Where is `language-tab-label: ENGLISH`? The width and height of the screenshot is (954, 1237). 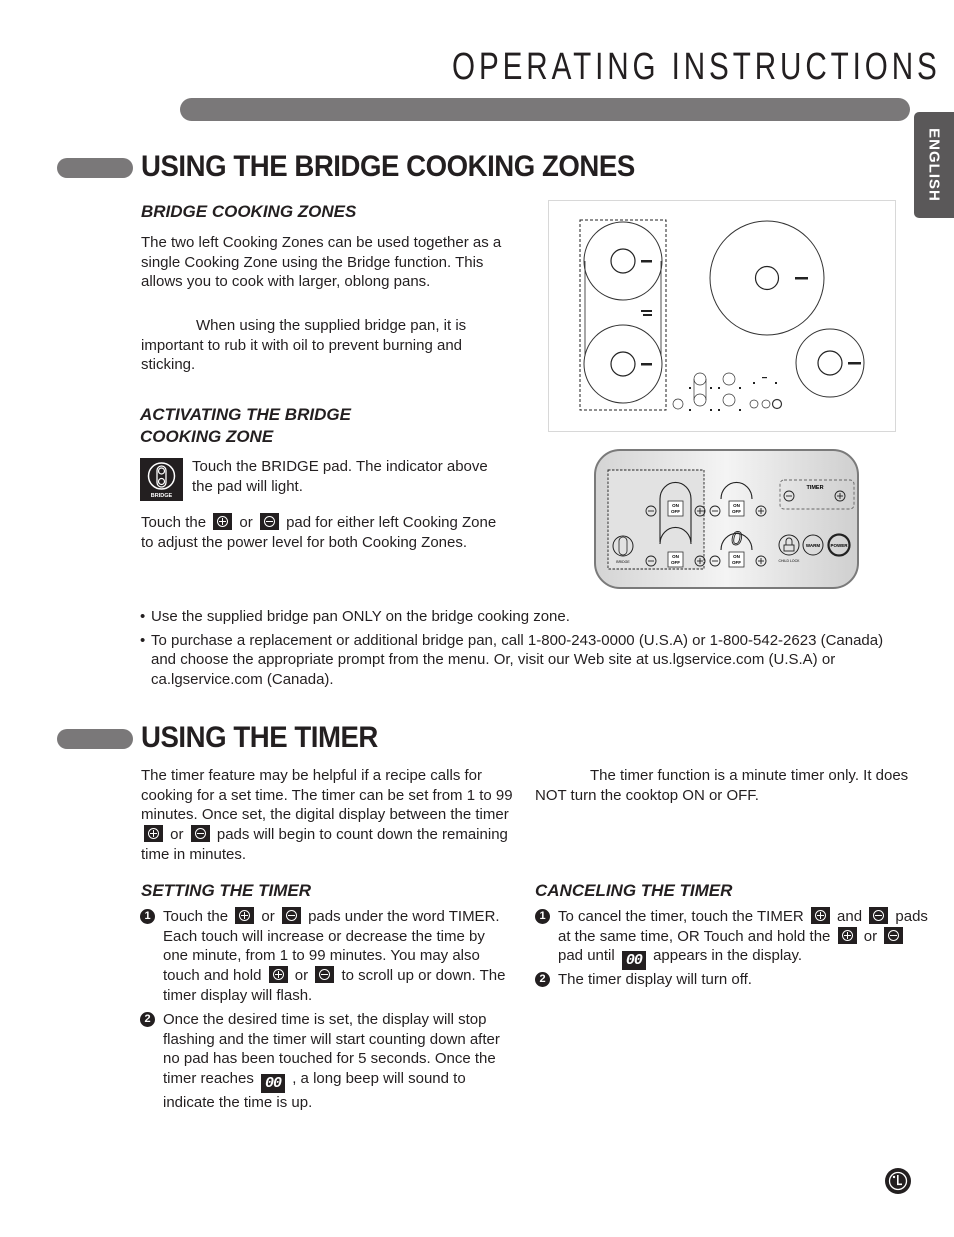 language-tab-label: ENGLISH is located at coordinates (934, 165).